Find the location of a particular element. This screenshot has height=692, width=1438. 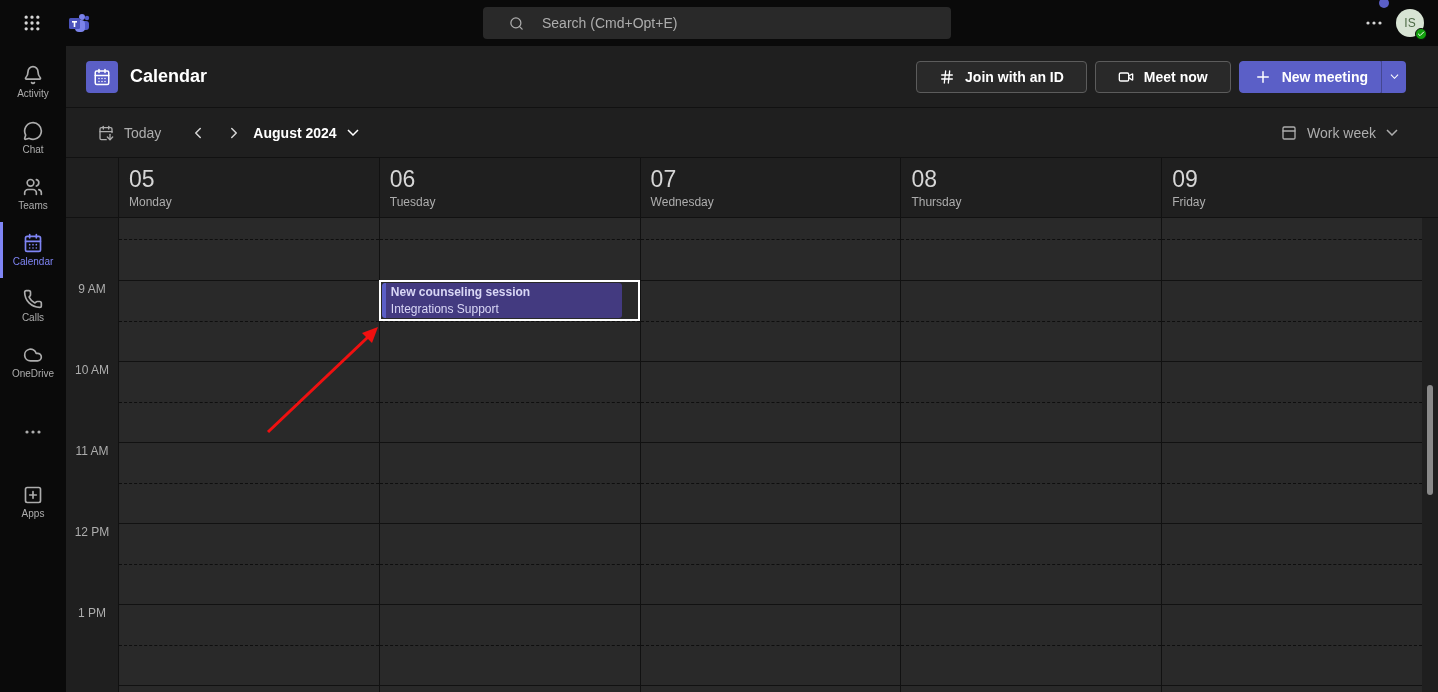

calendar-event: New counseling session Integrations Support is located at coordinates (509, 300).